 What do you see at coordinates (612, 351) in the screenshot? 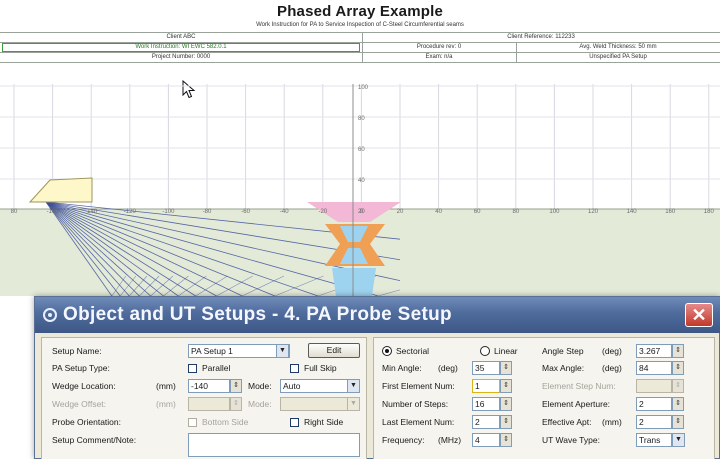
I see `angle-step-unit: (deg)` at bounding box center [612, 351].